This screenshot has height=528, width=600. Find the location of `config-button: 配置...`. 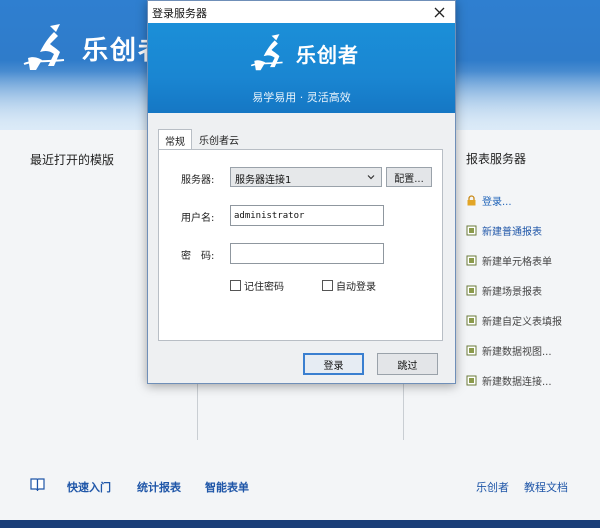

config-button: 配置... is located at coordinates (409, 177).